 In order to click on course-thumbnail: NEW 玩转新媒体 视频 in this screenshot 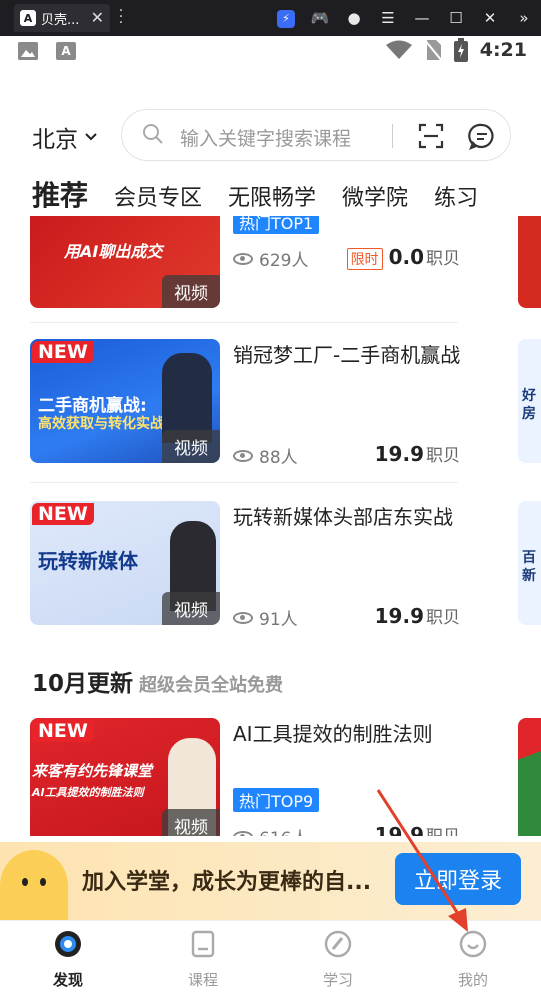, I will do `click(125, 563)`.